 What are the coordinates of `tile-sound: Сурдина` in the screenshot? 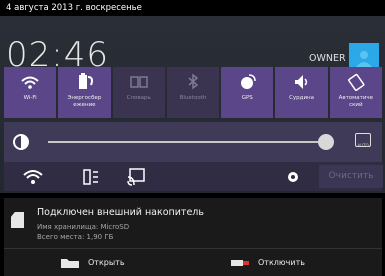 It's located at (301, 92).